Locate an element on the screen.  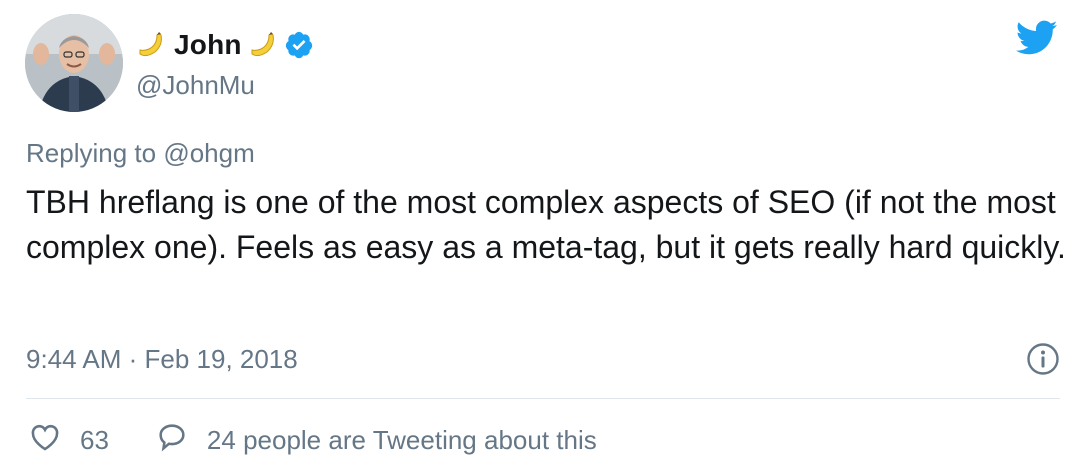
author-name-row: John is located at coordinates (225, 45).